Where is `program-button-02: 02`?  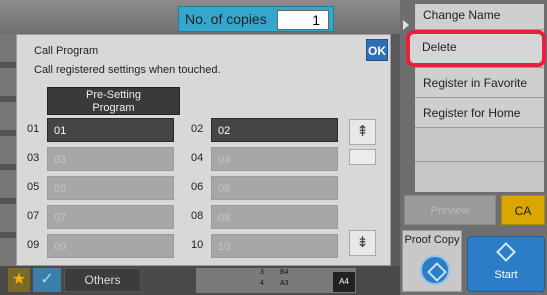 program-button-02: 02 is located at coordinates (274, 130).